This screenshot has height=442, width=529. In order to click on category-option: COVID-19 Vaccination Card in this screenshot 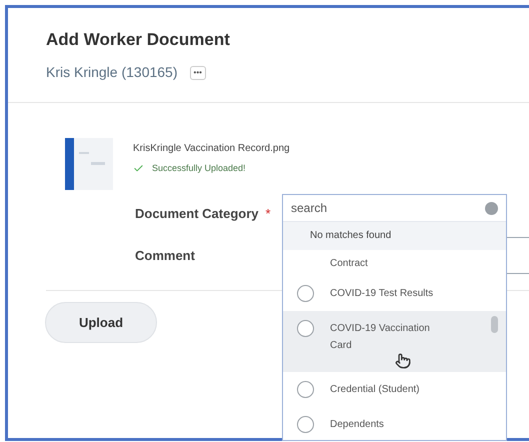, I will do `click(394, 341)`.